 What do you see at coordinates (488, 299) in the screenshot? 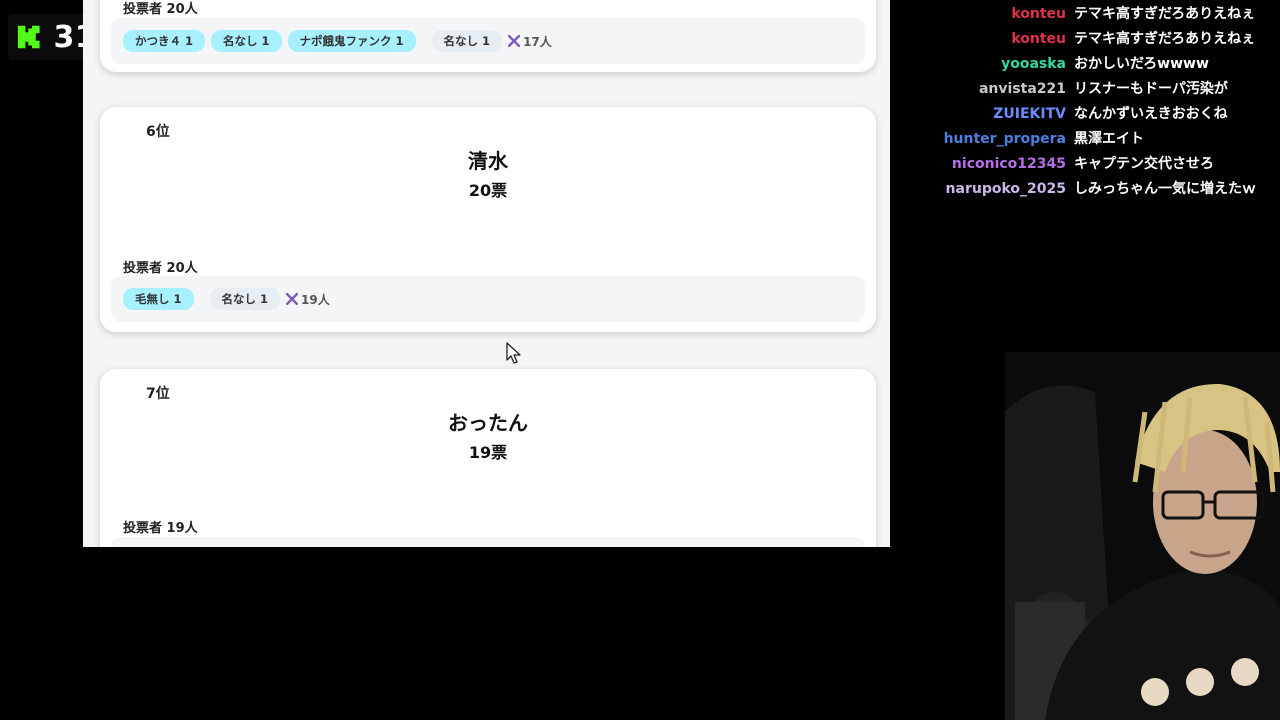
I see `voter-chips-row: 毛無し 1 名なし 1 19人` at bounding box center [488, 299].